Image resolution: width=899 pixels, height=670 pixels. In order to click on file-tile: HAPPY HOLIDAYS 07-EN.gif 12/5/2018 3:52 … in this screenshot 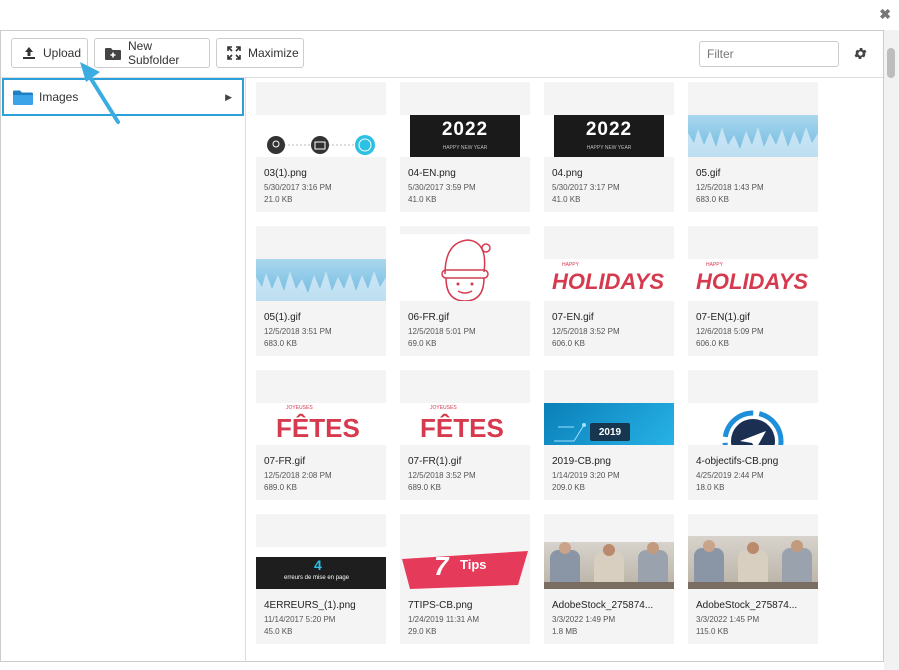, I will do `click(609, 291)`.